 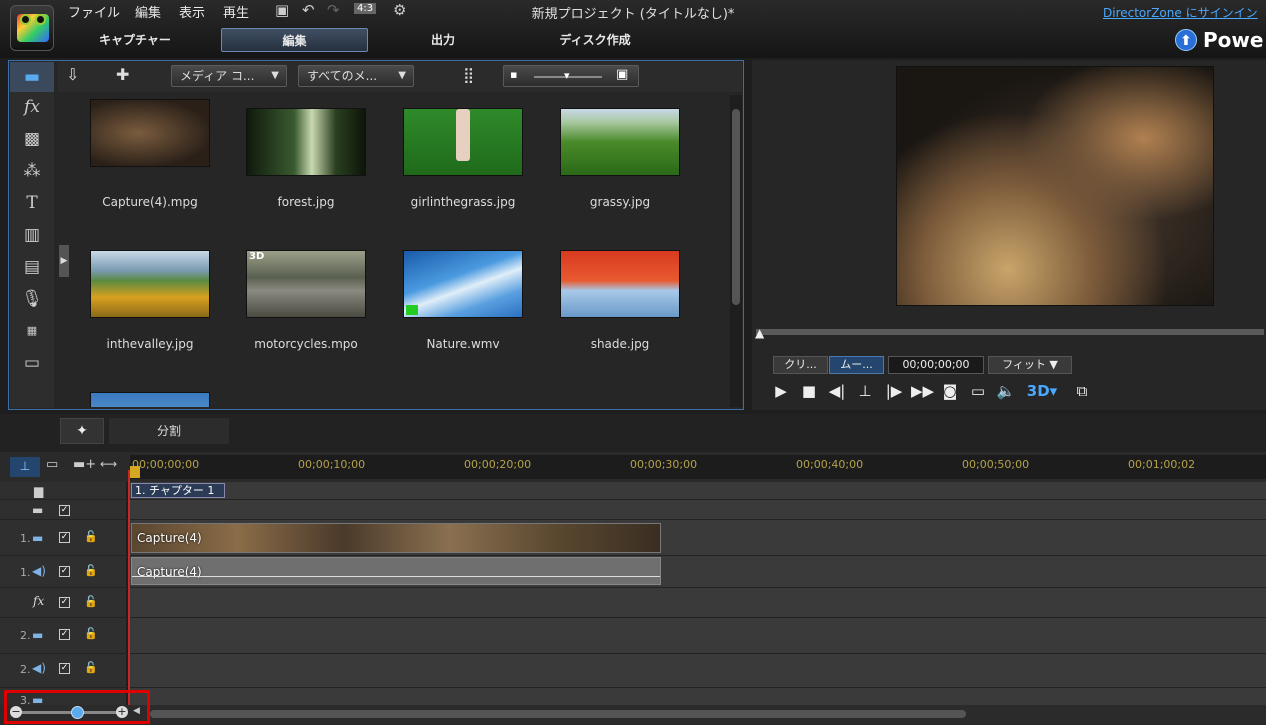 What do you see at coordinates (443, 40) in the screenshot?
I see `tab-output: 出力` at bounding box center [443, 40].